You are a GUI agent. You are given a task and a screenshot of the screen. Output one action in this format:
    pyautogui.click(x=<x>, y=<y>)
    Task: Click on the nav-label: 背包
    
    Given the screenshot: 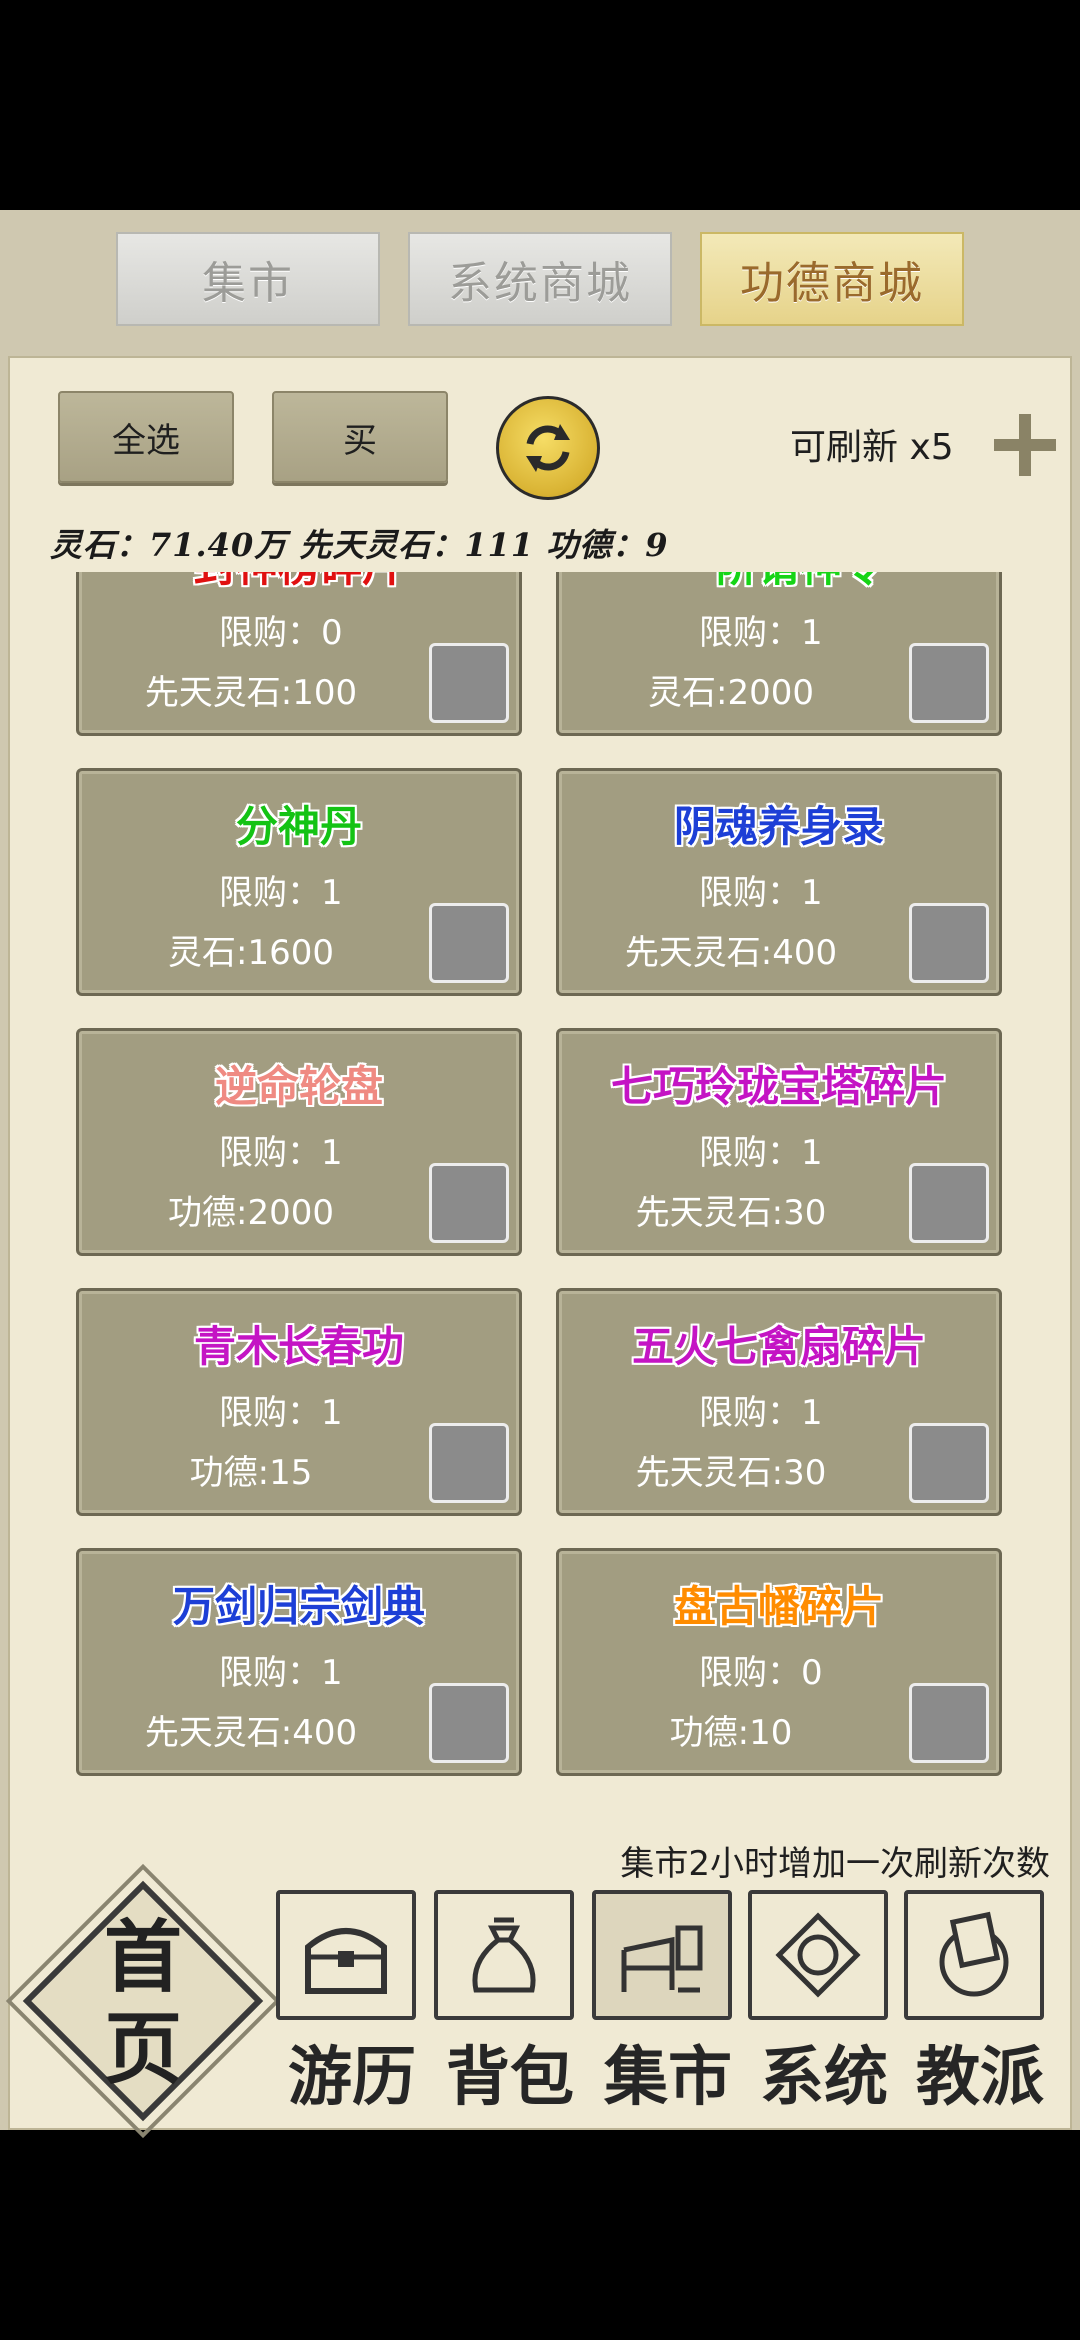 What is the action you would take?
    pyautogui.click(x=510, y=2077)
    